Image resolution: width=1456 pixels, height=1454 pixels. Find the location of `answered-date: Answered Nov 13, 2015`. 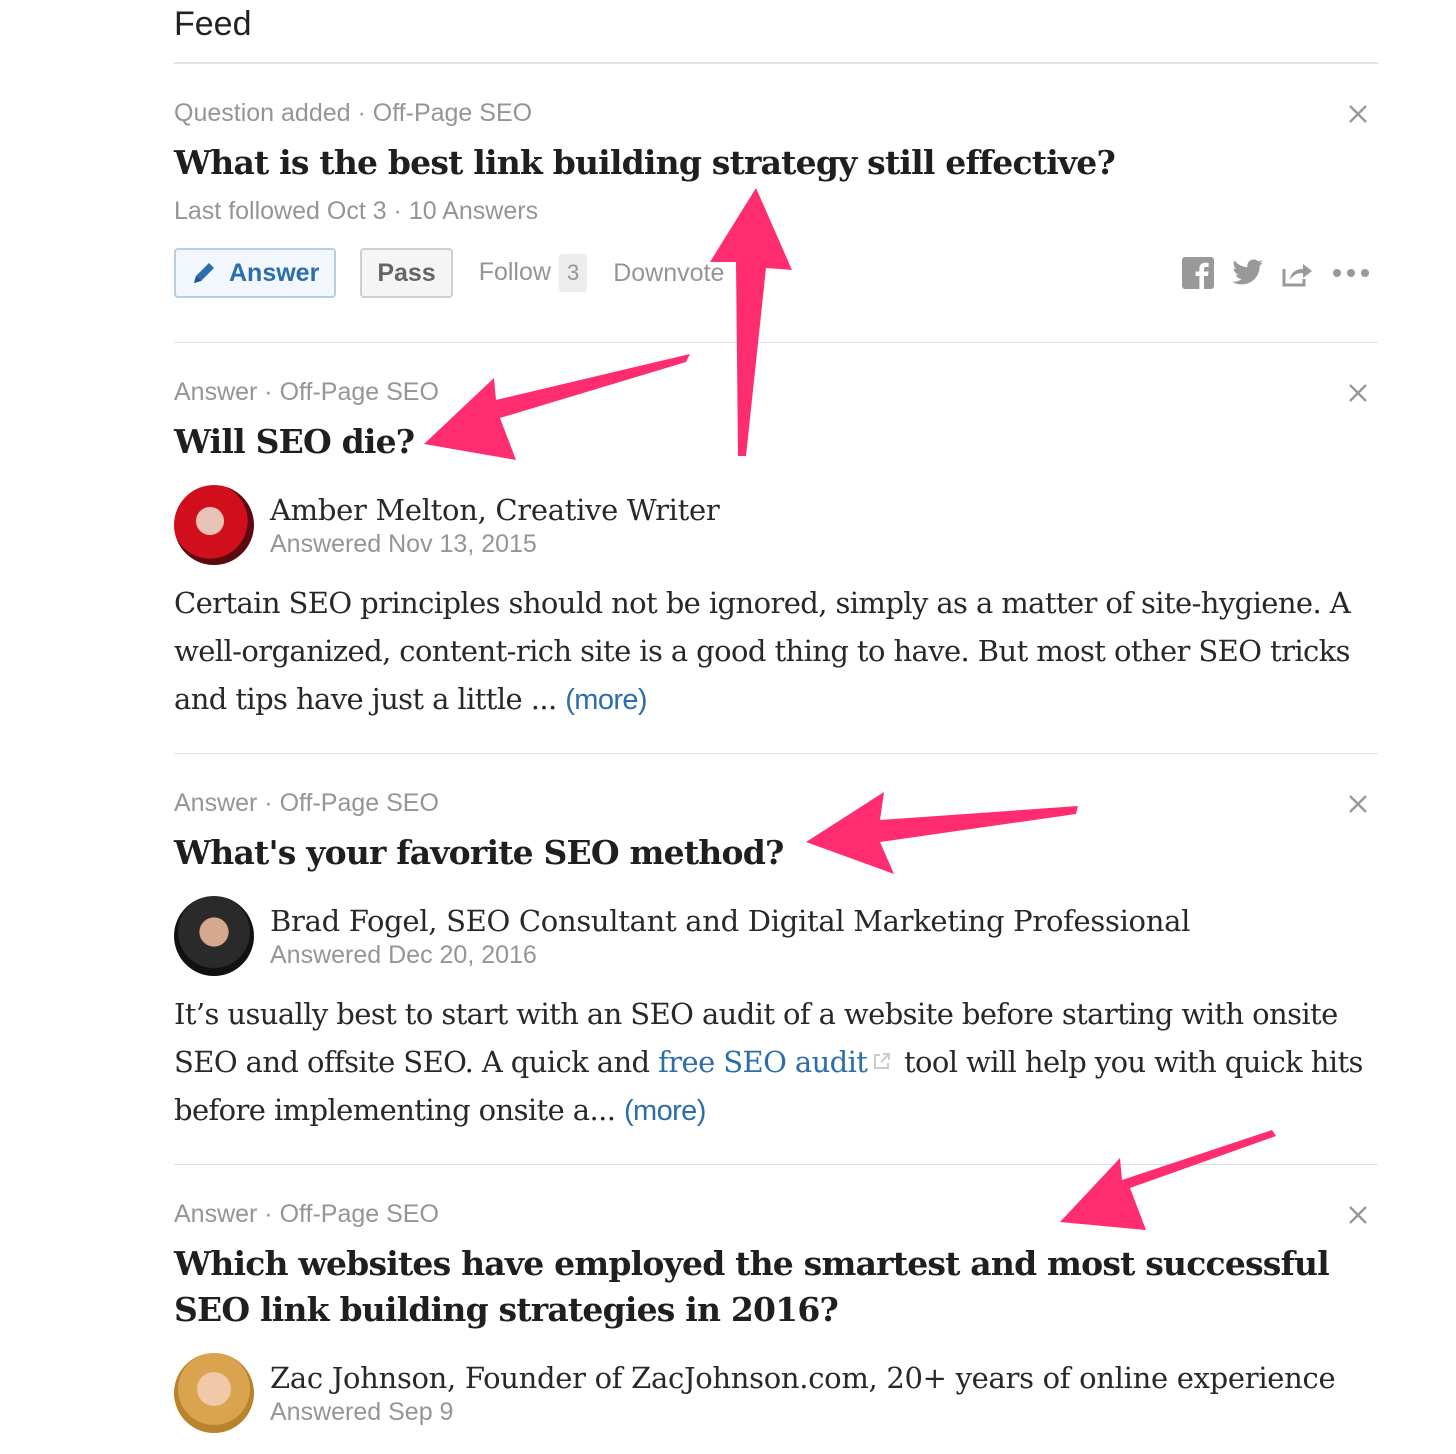

answered-date: Answered Nov 13, 2015 is located at coordinates (494, 544).